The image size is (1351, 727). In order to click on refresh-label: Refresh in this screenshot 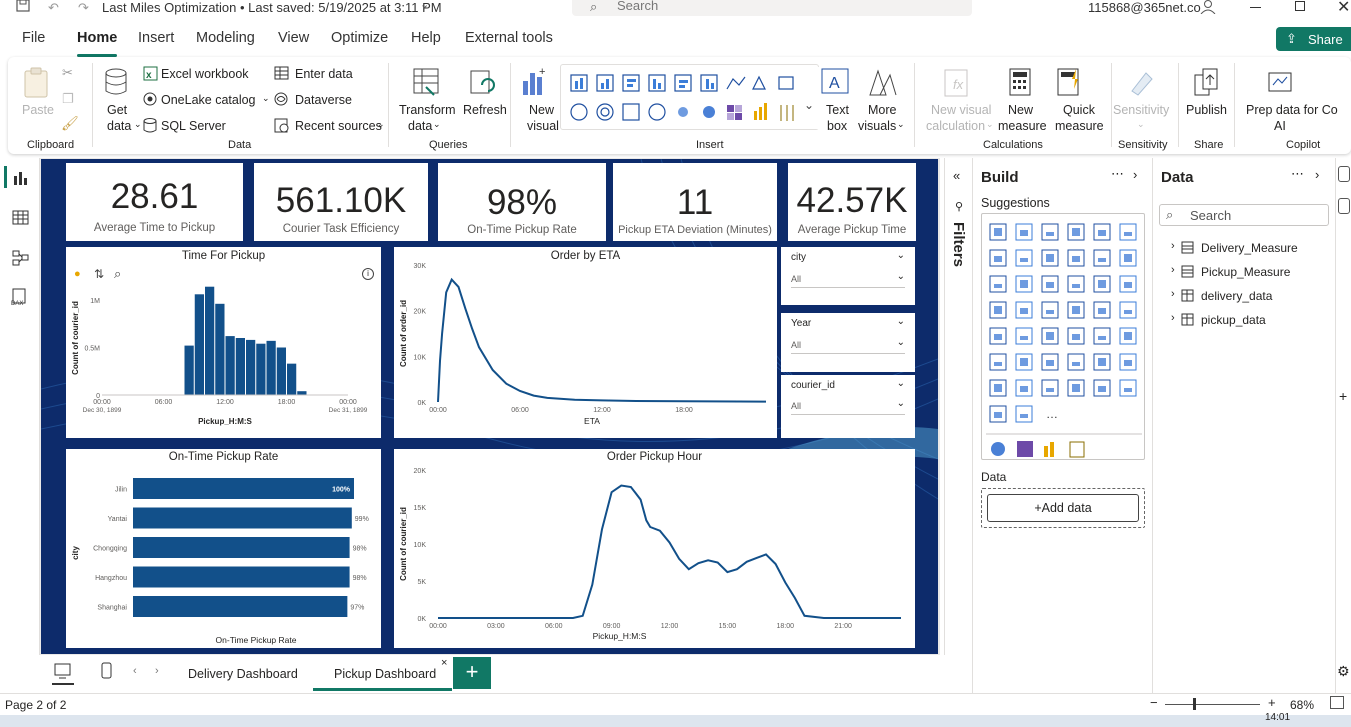, I will do `click(485, 110)`.